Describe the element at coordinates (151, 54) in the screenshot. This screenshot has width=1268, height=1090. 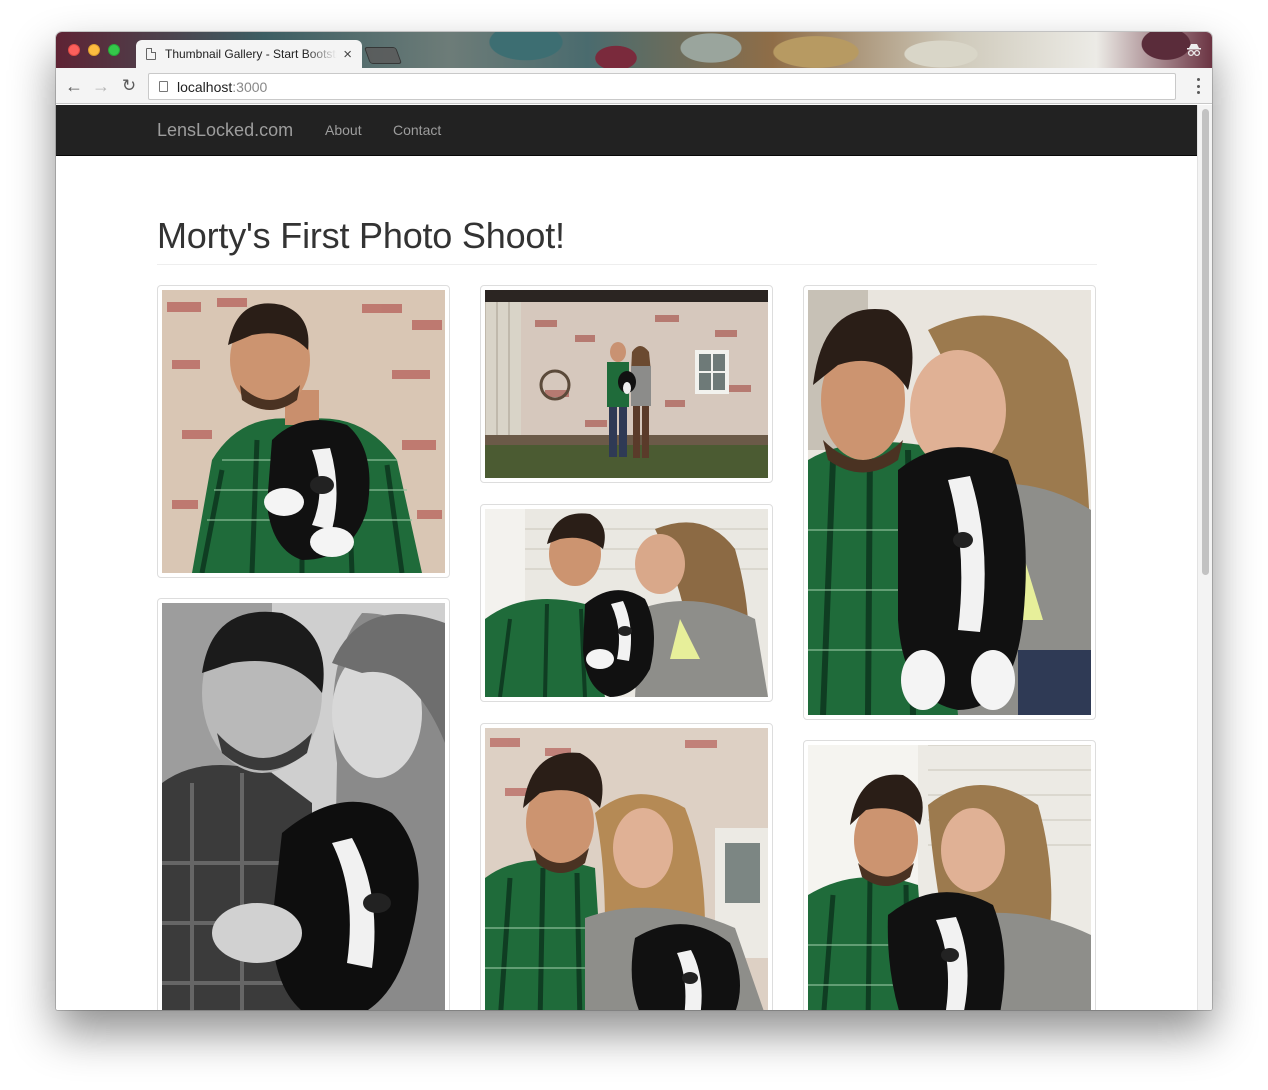
I see `page-icon` at that location.